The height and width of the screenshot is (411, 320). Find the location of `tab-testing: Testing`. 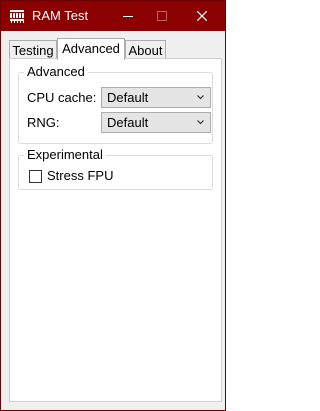

tab-testing: Testing is located at coordinates (33, 49).